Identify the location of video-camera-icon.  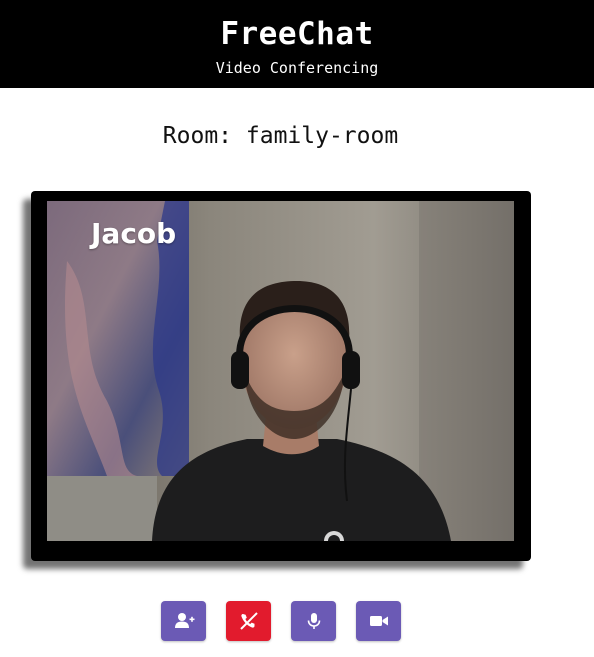
(379, 621).